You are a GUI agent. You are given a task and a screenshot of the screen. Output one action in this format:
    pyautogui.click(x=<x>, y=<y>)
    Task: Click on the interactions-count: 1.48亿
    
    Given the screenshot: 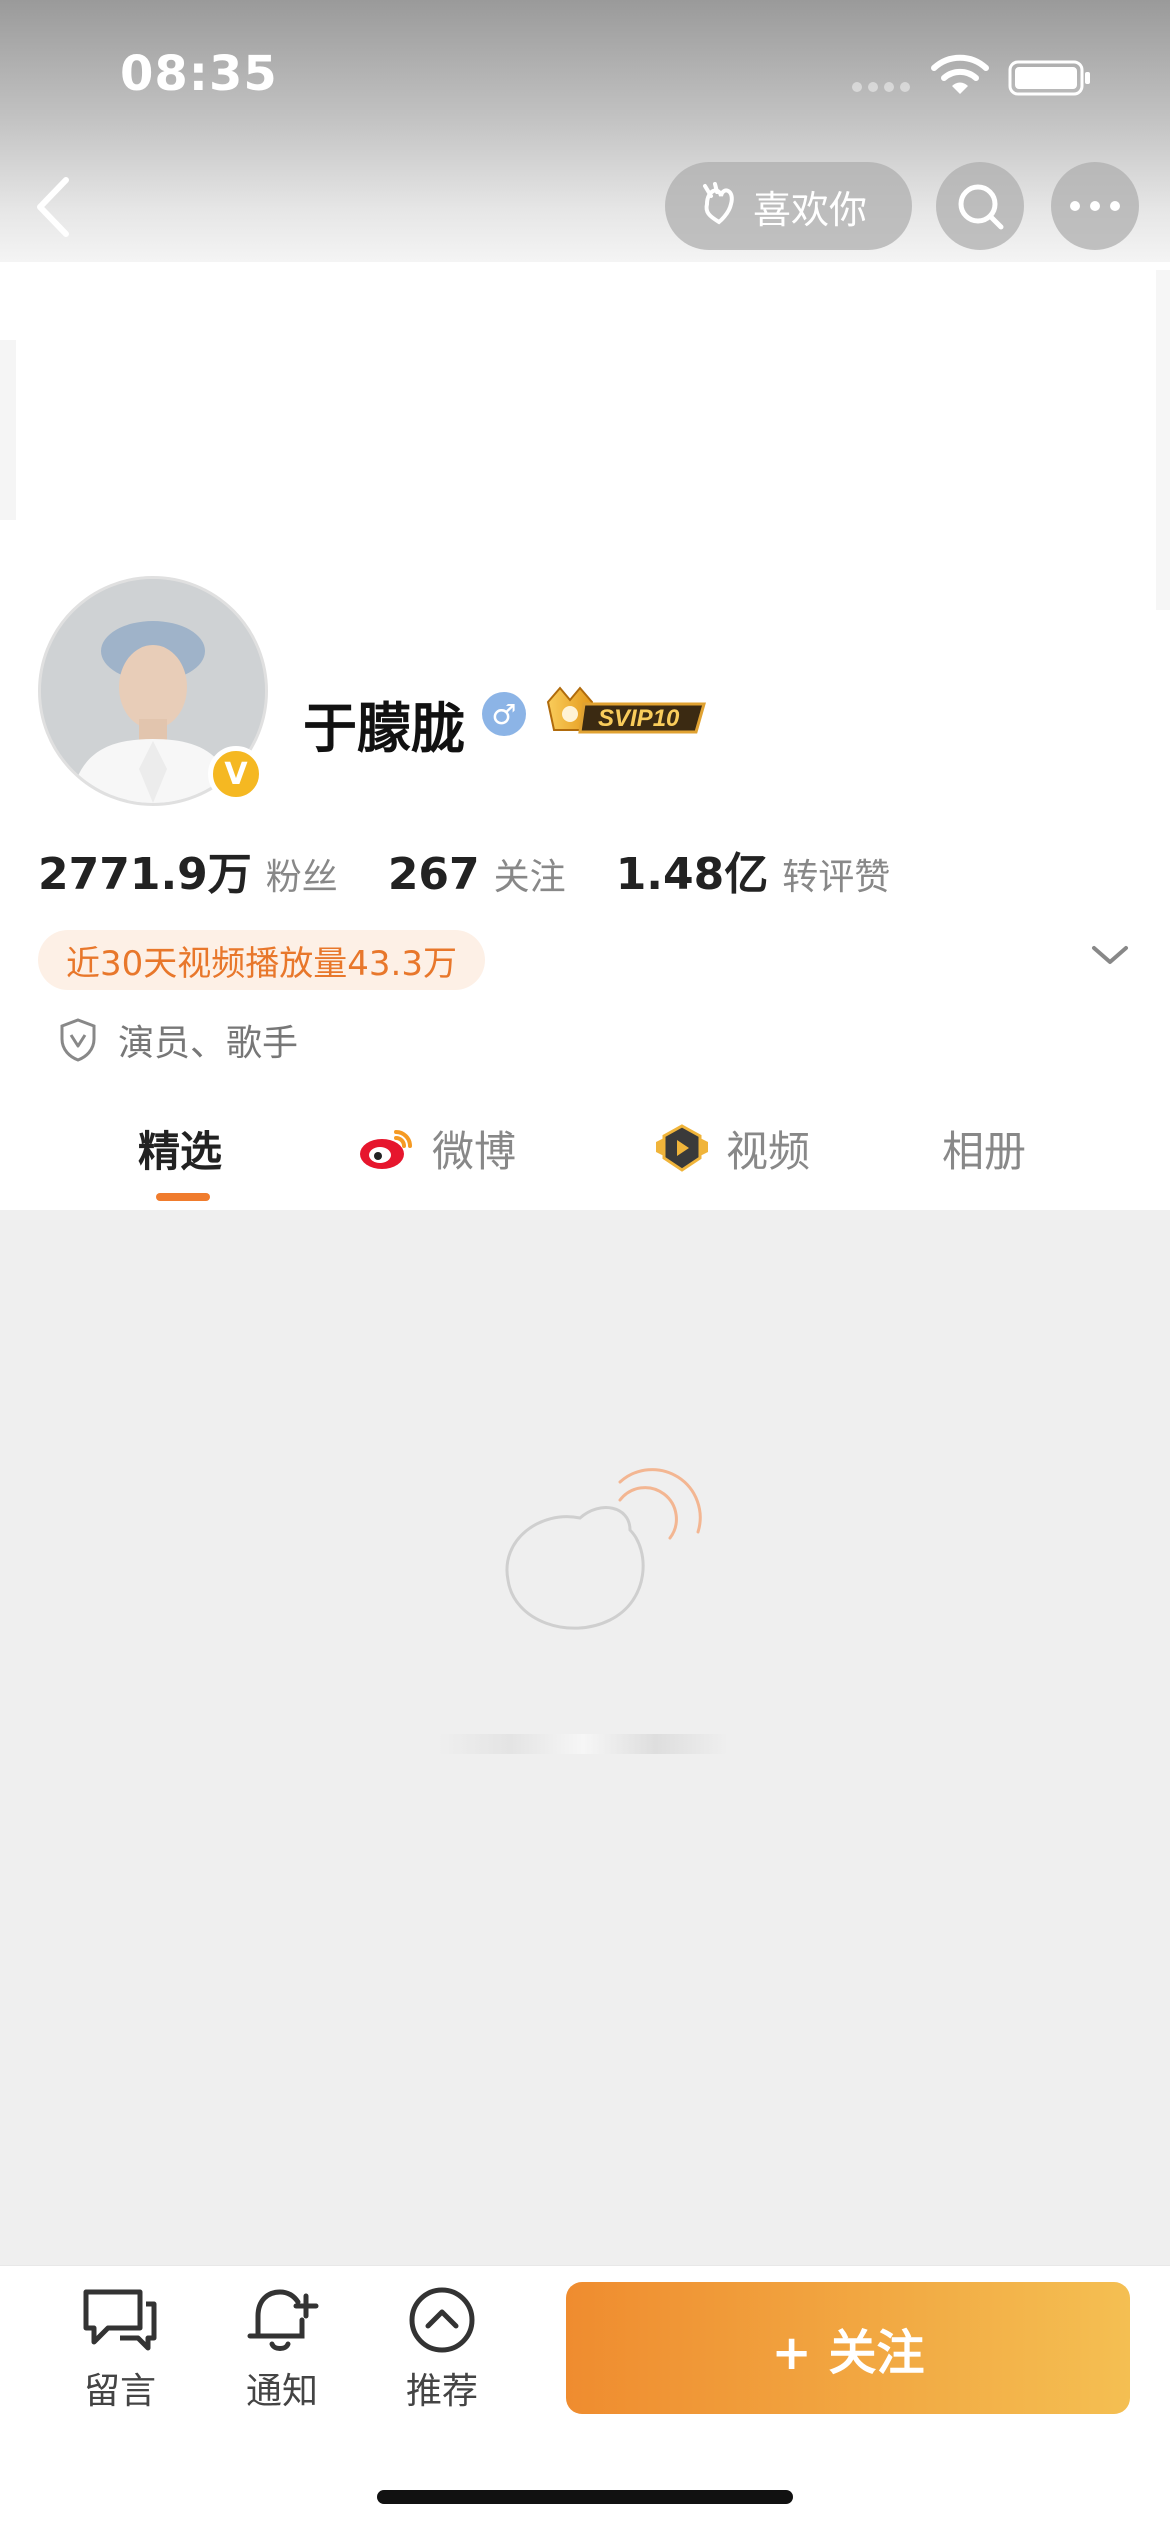 What is the action you would take?
    pyautogui.click(x=692, y=874)
    